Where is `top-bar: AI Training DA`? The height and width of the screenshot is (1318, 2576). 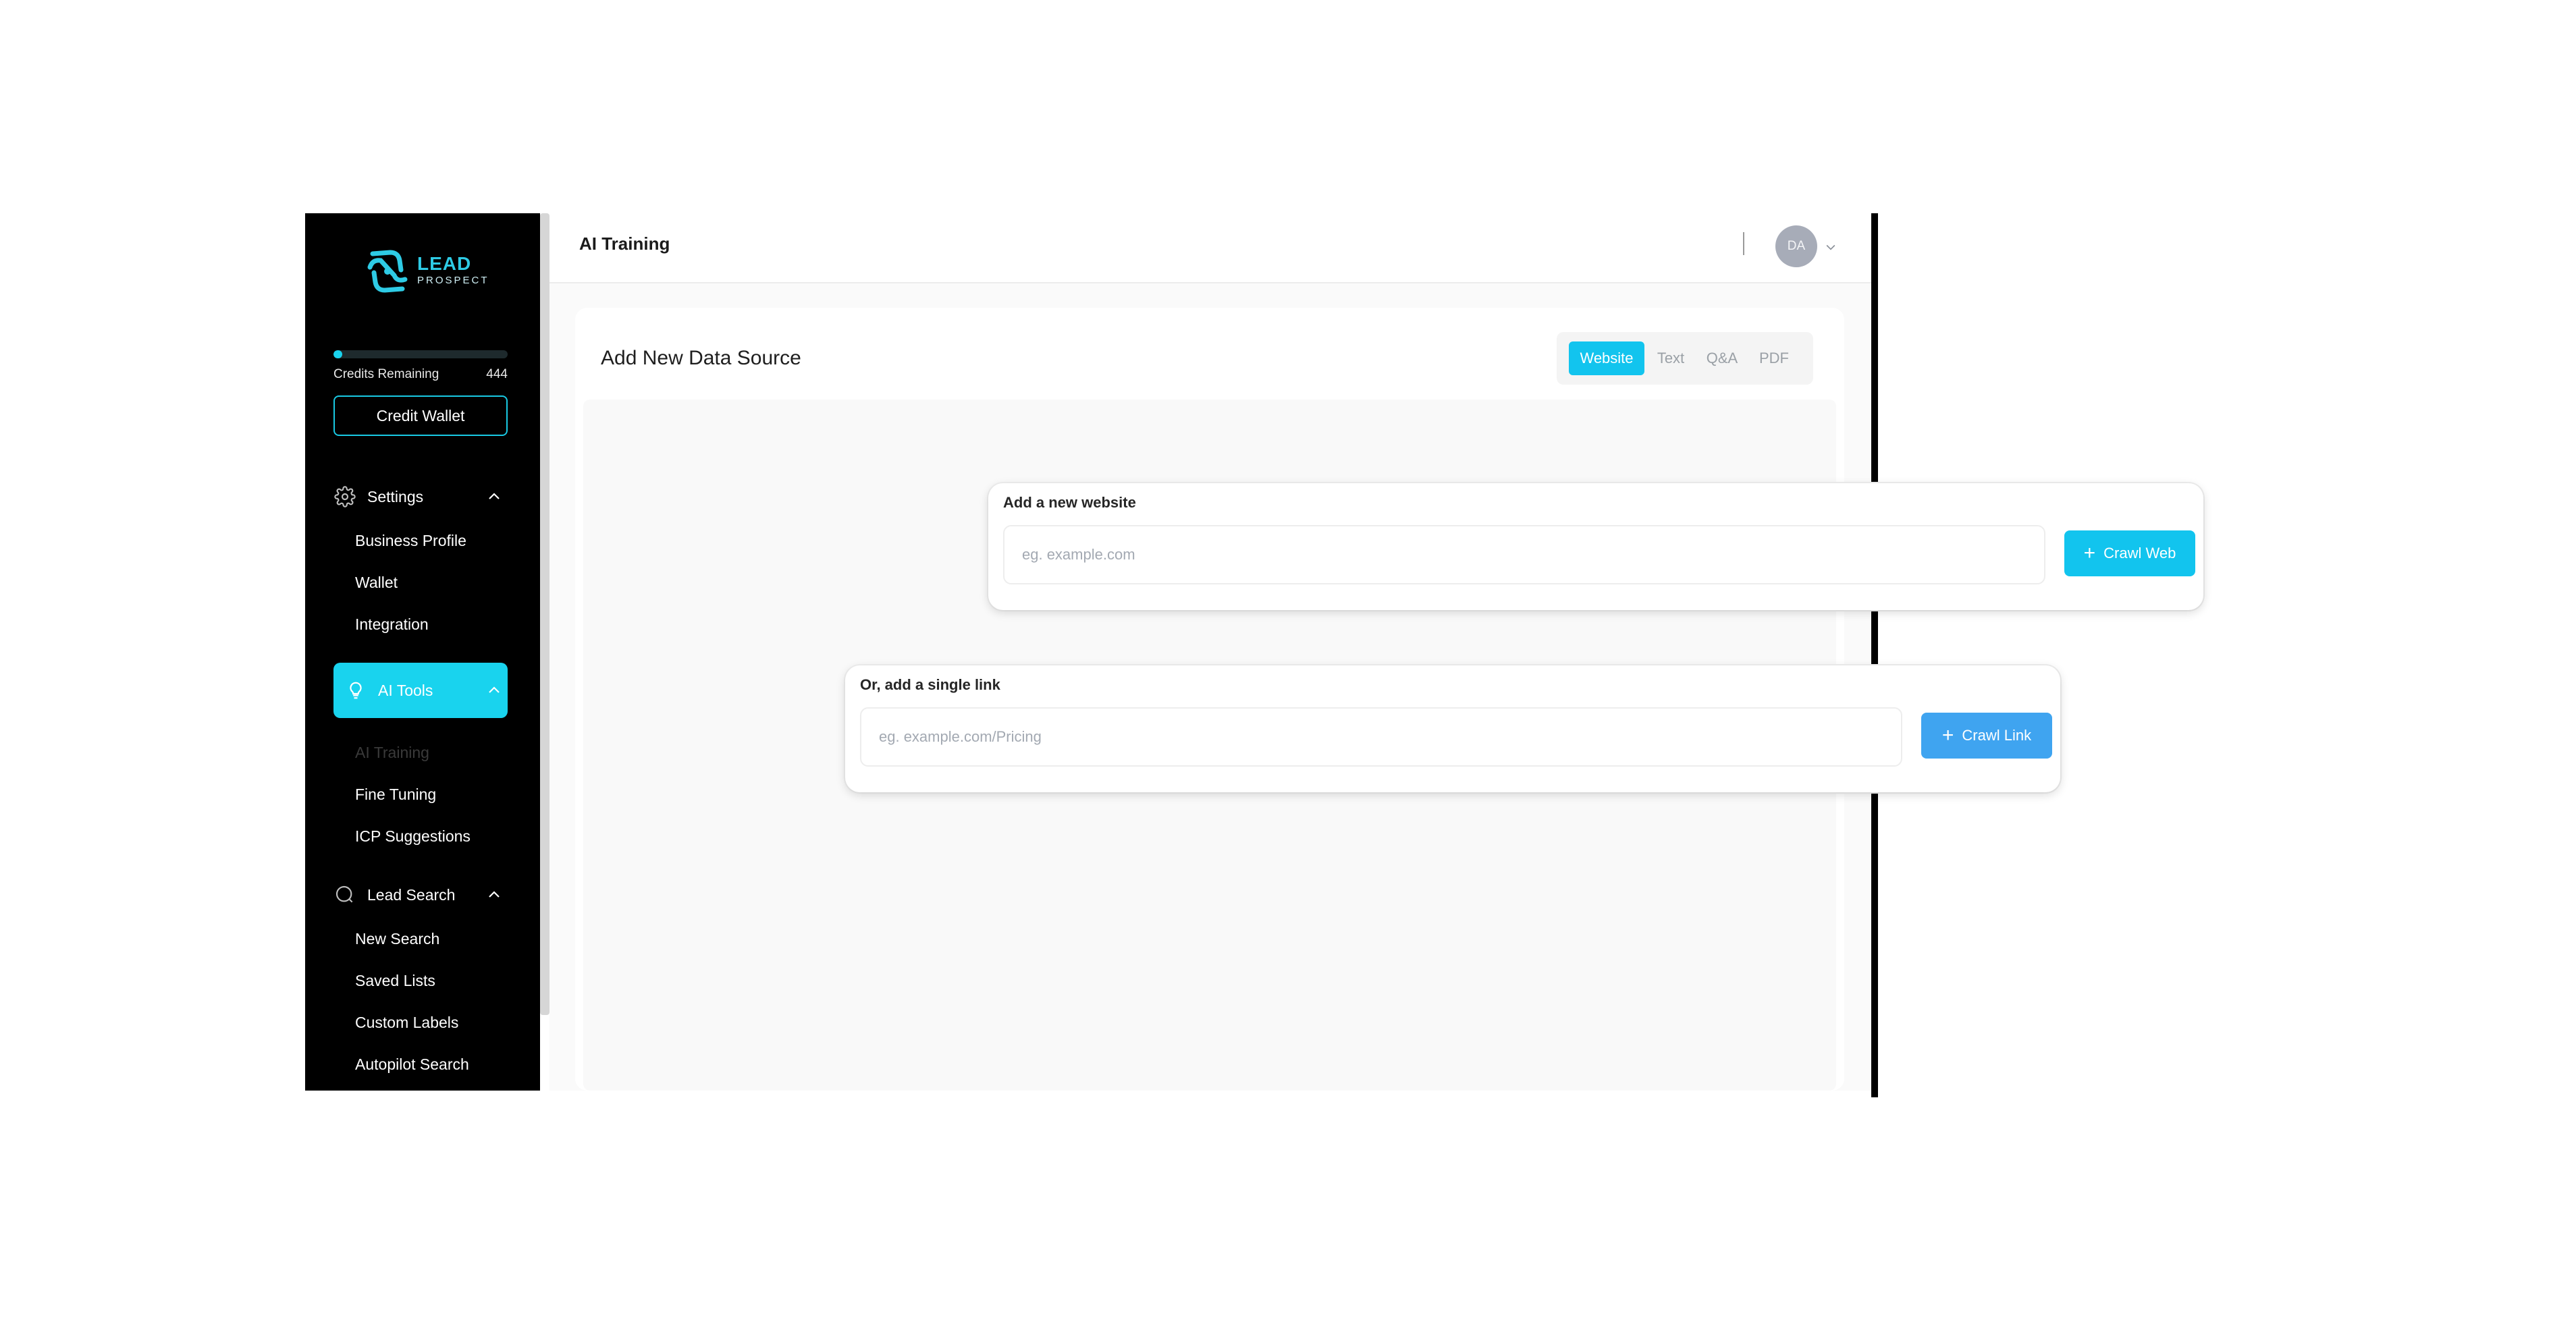
top-bar: AI Training DA is located at coordinates (1210, 248).